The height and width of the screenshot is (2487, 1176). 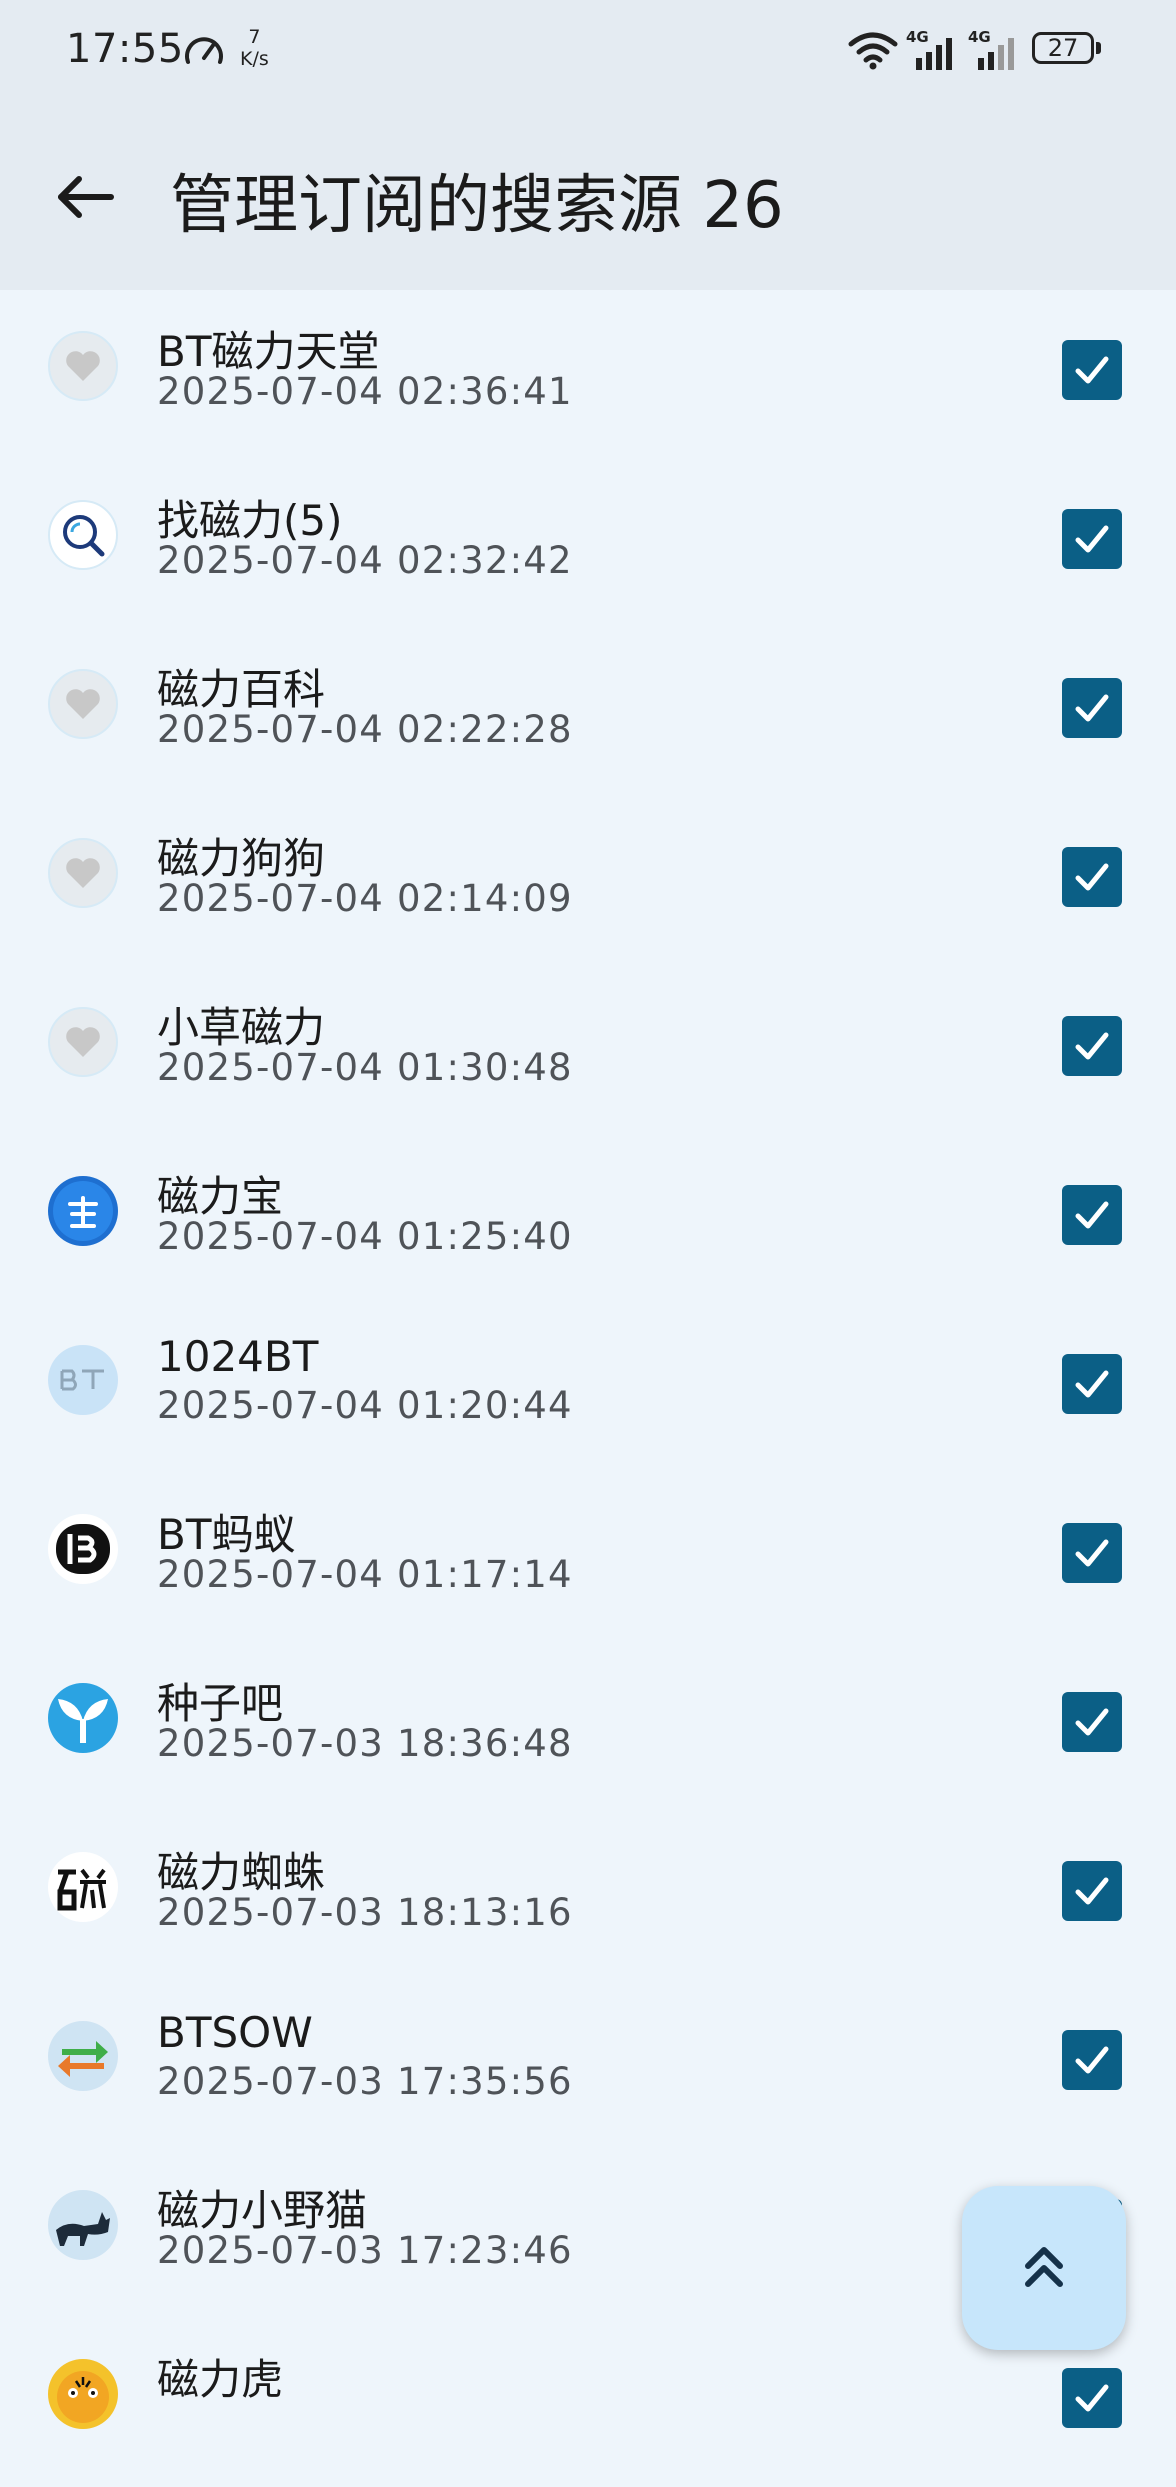 I want to click on list-item: 1024BT 2025-07-04 01:20:44, so click(x=588, y=1388).